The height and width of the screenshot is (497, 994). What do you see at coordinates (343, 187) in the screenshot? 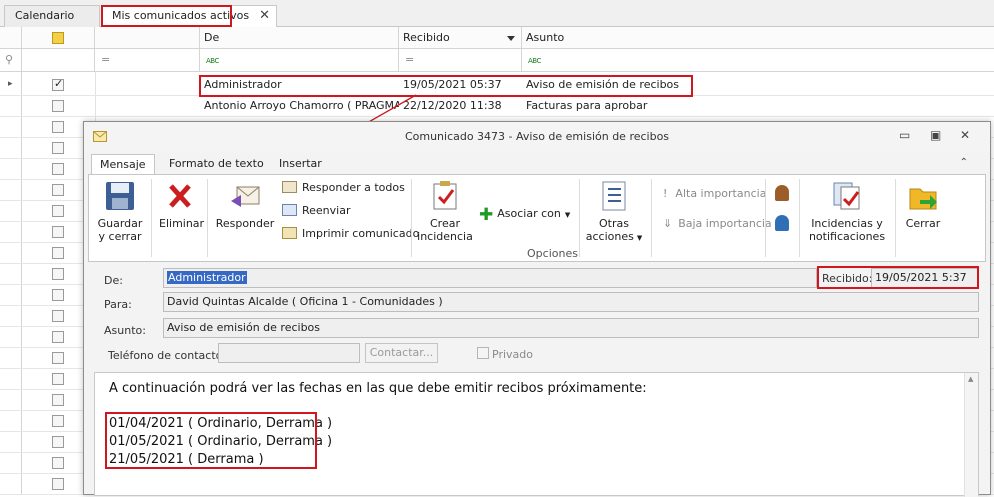
I see `reply-all-button: Responder a todos` at bounding box center [343, 187].